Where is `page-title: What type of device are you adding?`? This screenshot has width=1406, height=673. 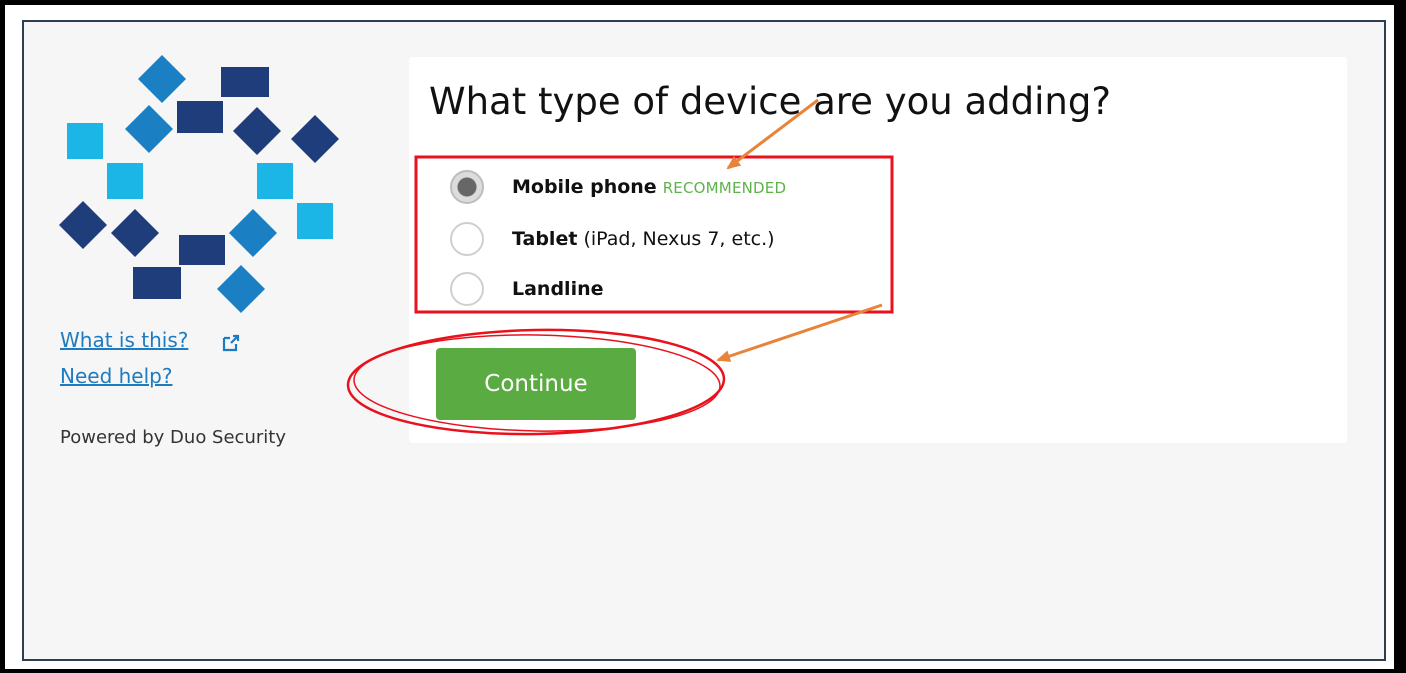
page-title: What type of device are you adding? is located at coordinates (770, 101).